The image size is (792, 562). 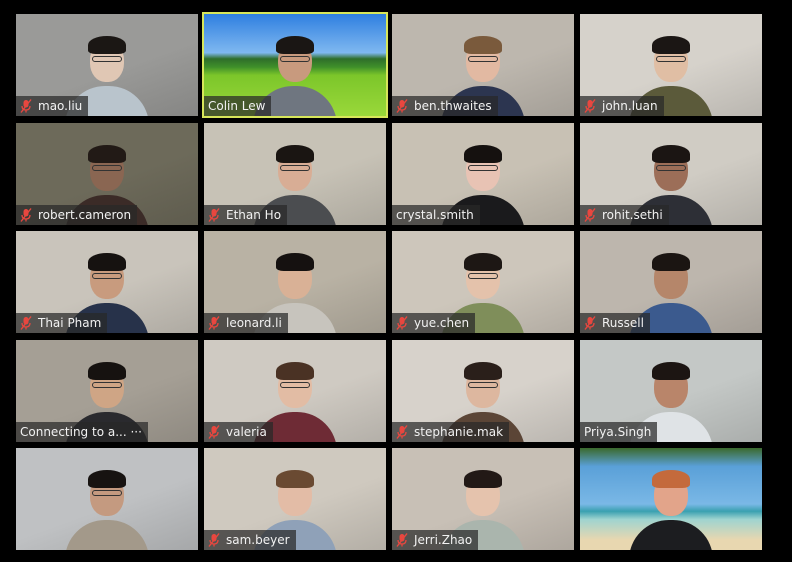 I want to click on name-label: sam.beyer, so click(x=250, y=540).